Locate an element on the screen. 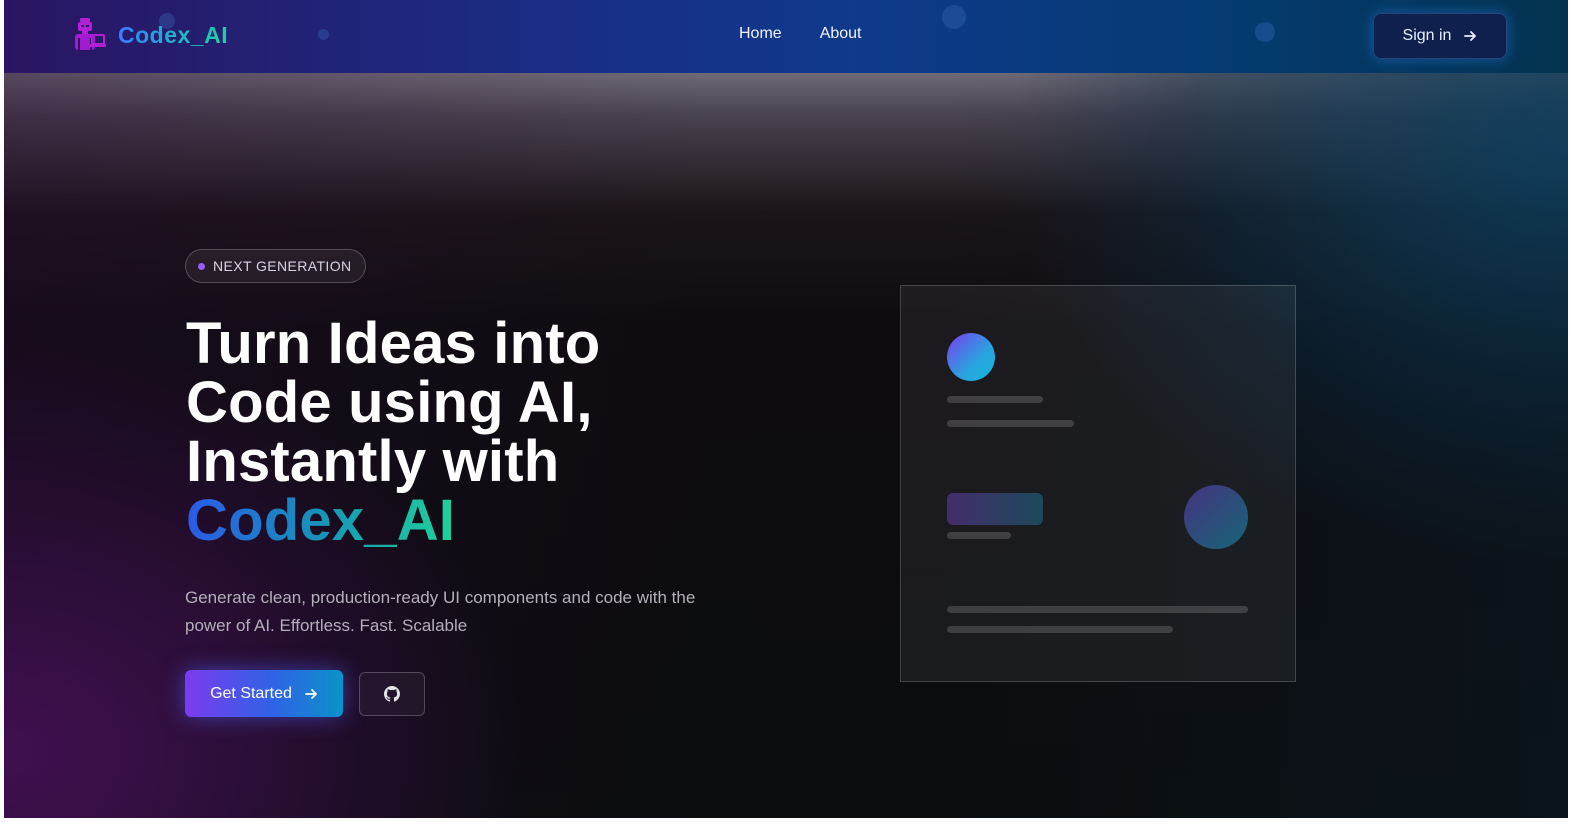 The image size is (1588, 828). get-started-button: Get Started is located at coordinates (264, 693).